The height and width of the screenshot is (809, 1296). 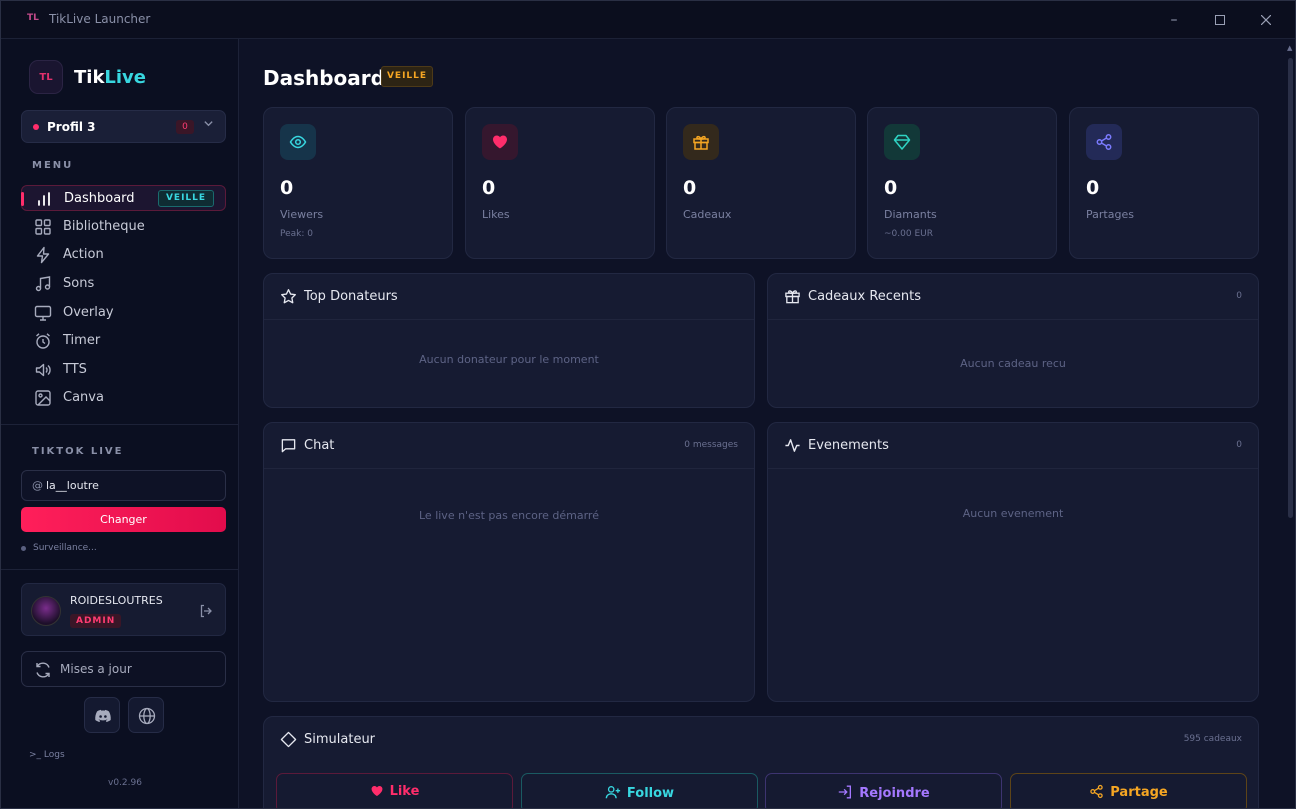 I want to click on user-name: ROIDESLOUTRES, so click(x=116, y=600).